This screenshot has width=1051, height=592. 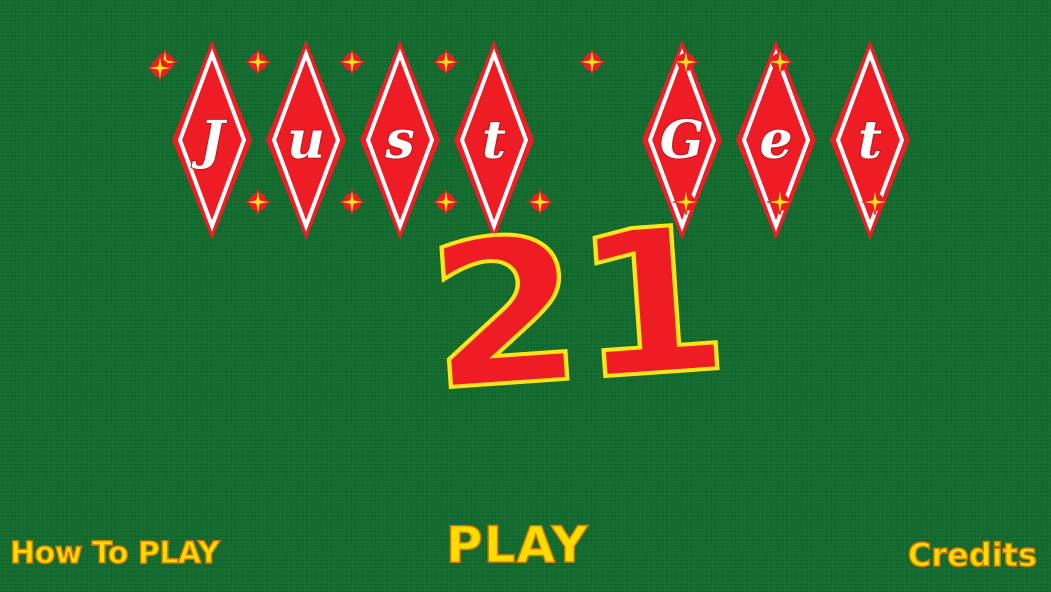 I want to click on title-letter: u, so click(x=306, y=140).